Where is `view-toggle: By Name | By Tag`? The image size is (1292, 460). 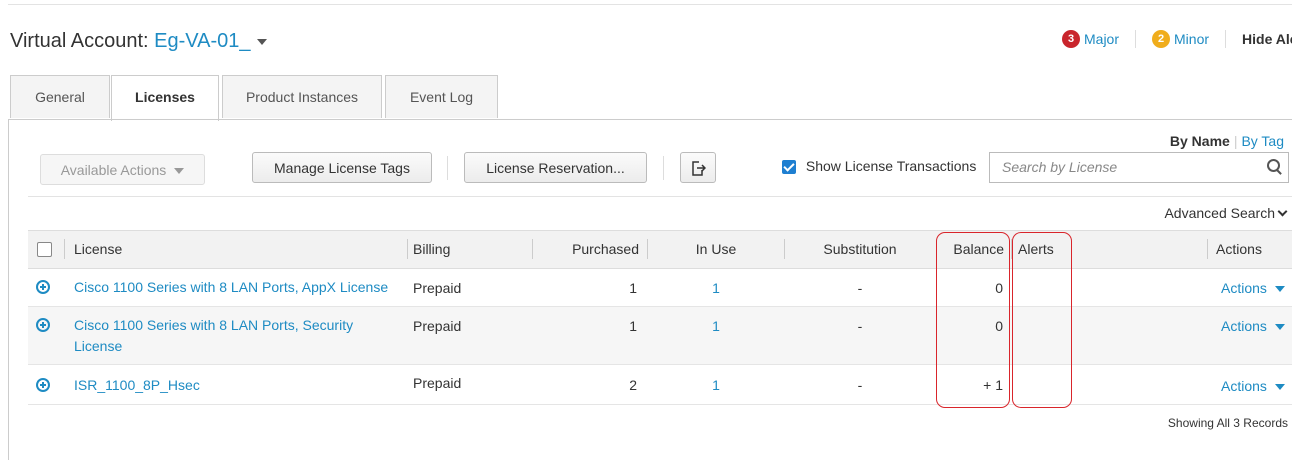 view-toggle: By Name | By Tag is located at coordinates (1226, 141).